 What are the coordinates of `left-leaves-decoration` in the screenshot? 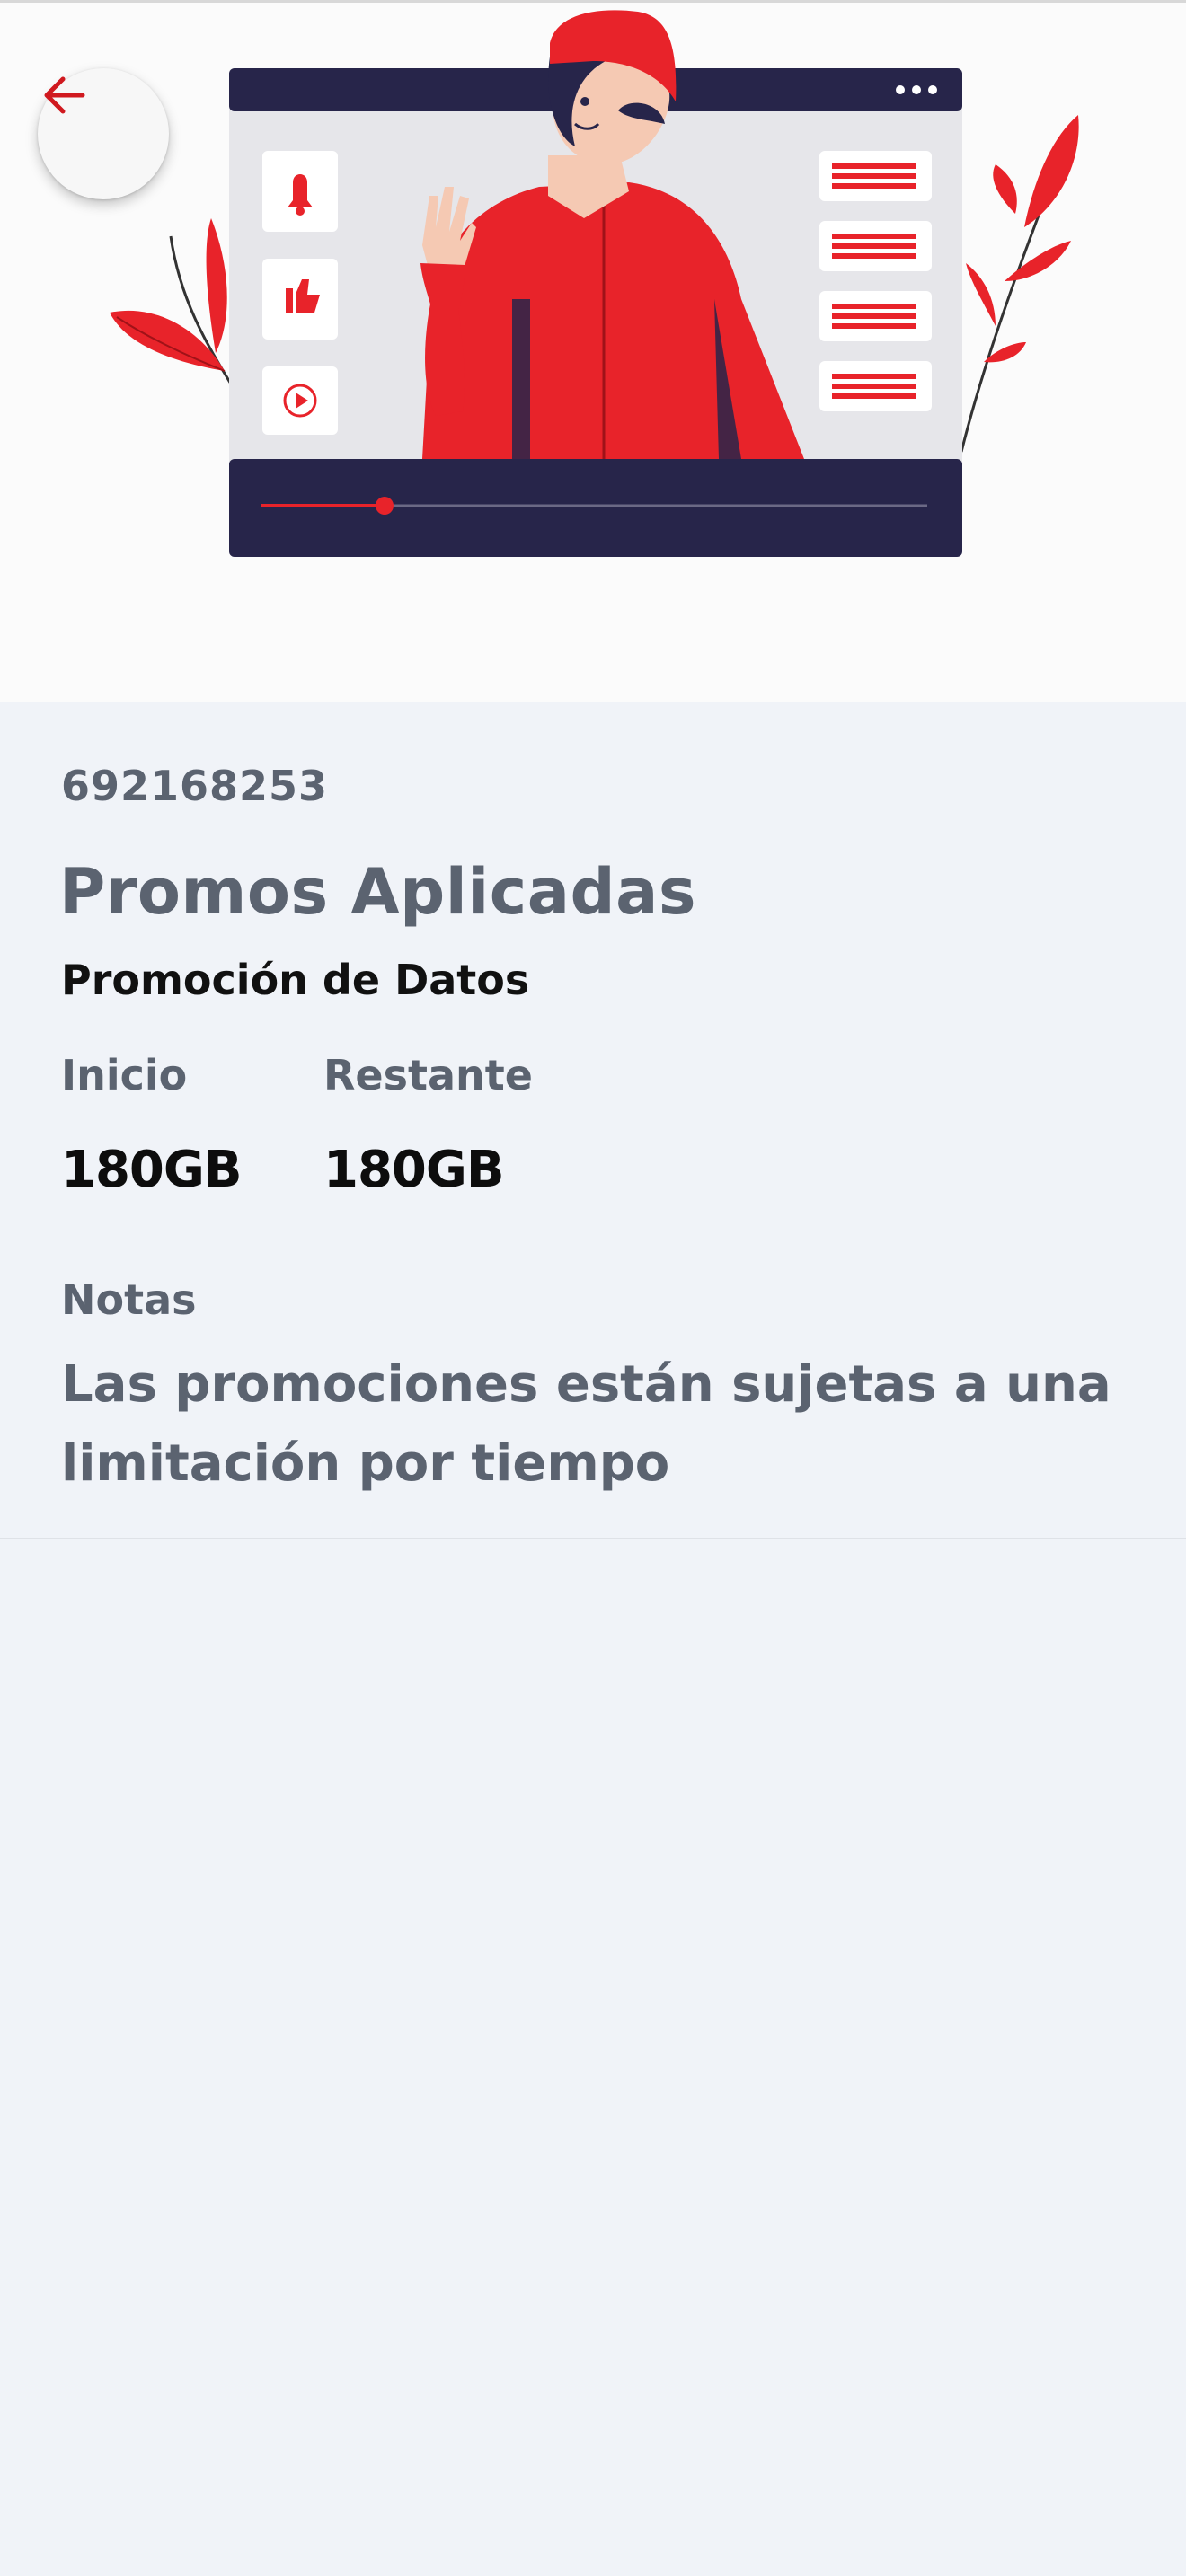 It's located at (172, 302).